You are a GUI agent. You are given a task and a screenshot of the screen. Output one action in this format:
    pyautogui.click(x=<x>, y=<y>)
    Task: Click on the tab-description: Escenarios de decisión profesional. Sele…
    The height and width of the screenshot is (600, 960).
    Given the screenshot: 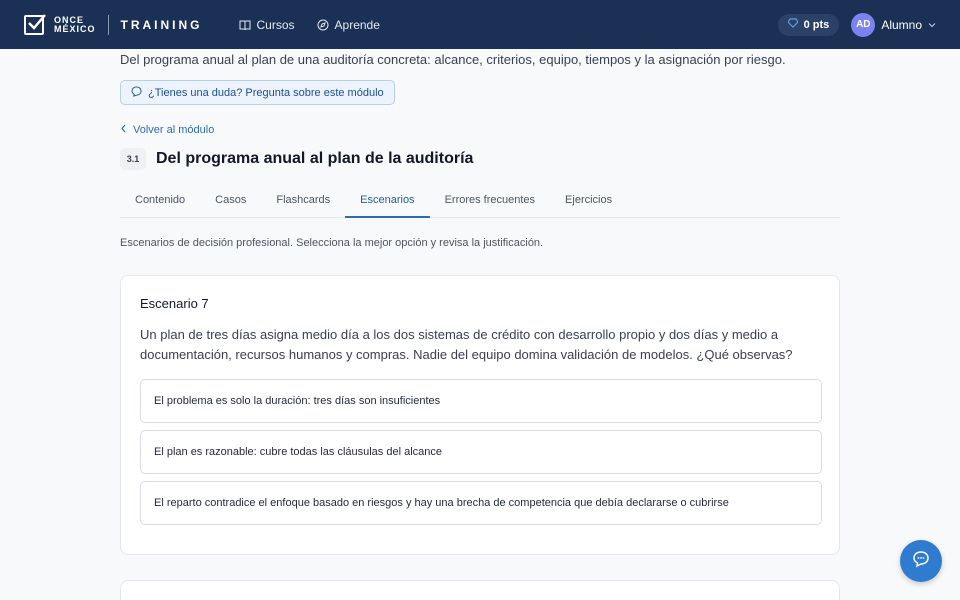 What is the action you would take?
    pyautogui.click(x=332, y=243)
    